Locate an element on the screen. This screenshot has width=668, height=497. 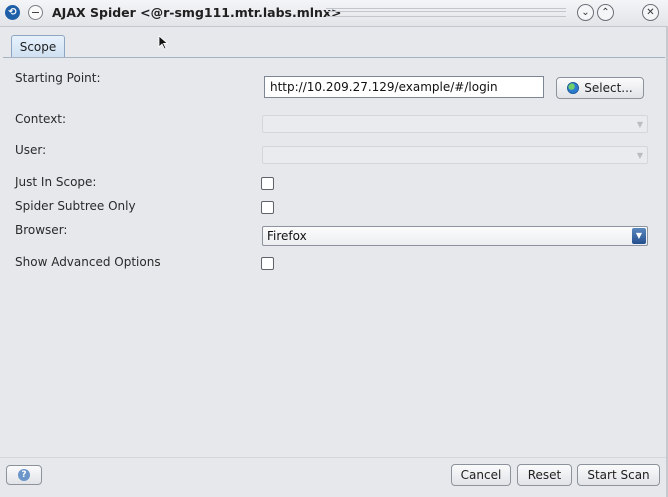
browser-select-value: Firefox is located at coordinates (287, 236).